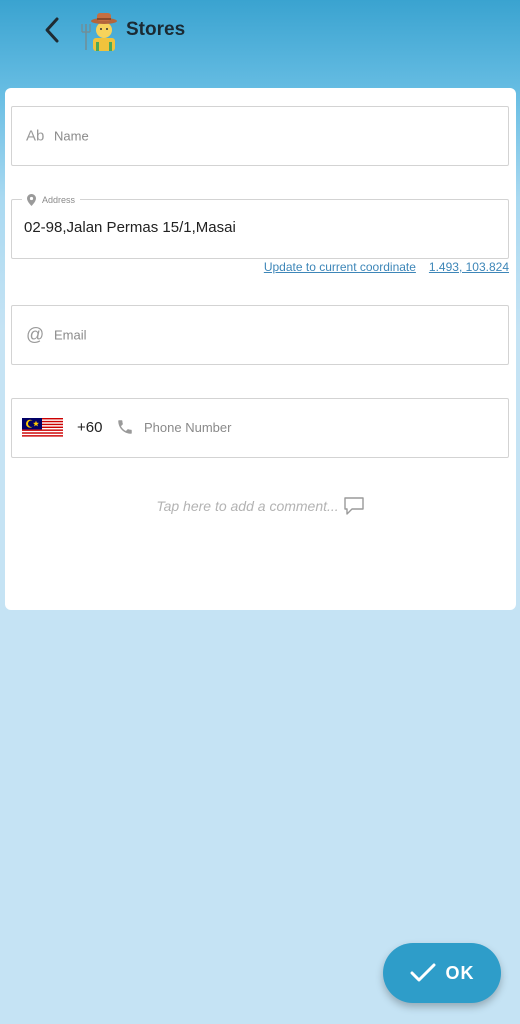 The width and height of the screenshot is (520, 1024). What do you see at coordinates (353, 506) in the screenshot?
I see `speech-bubble-icon` at bounding box center [353, 506].